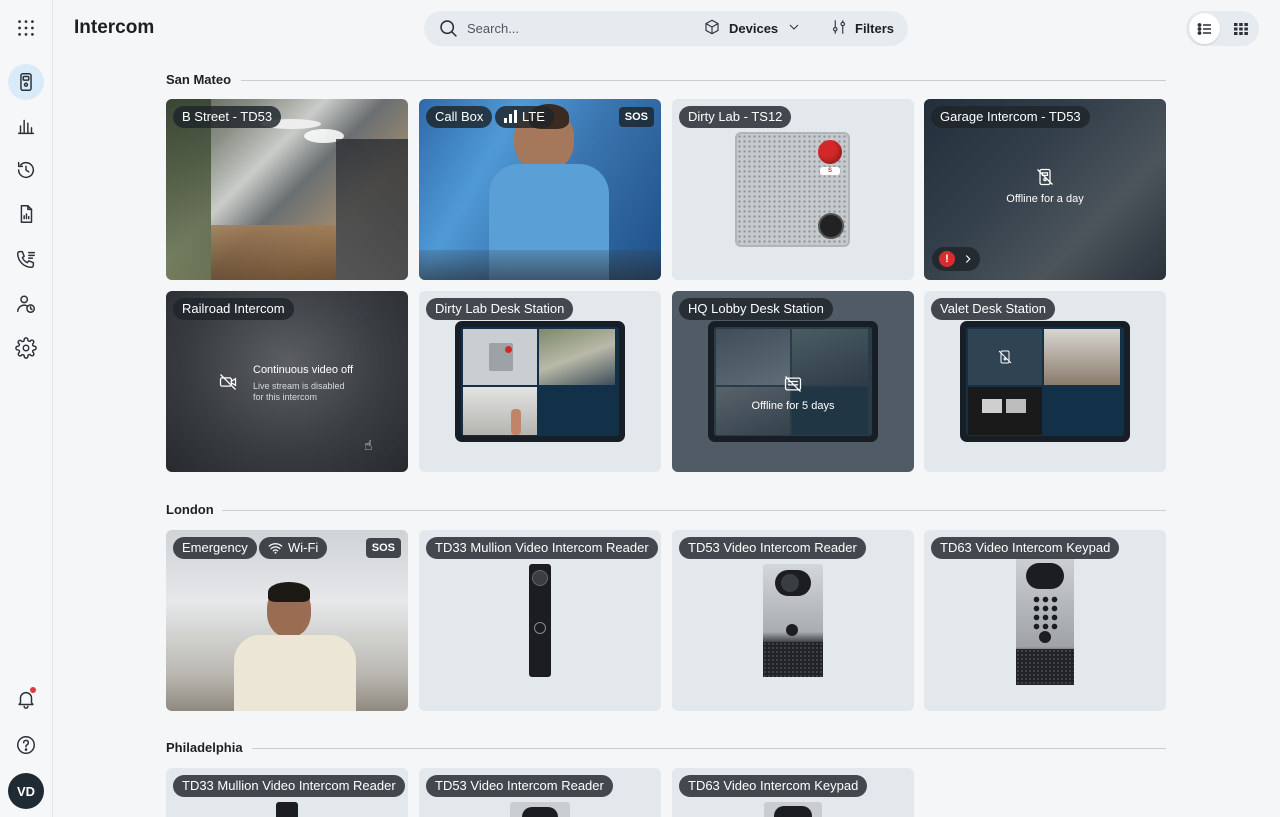  Describe the element at coordinates (26, 745) in the screenshot. I see `help-icon` at that location.